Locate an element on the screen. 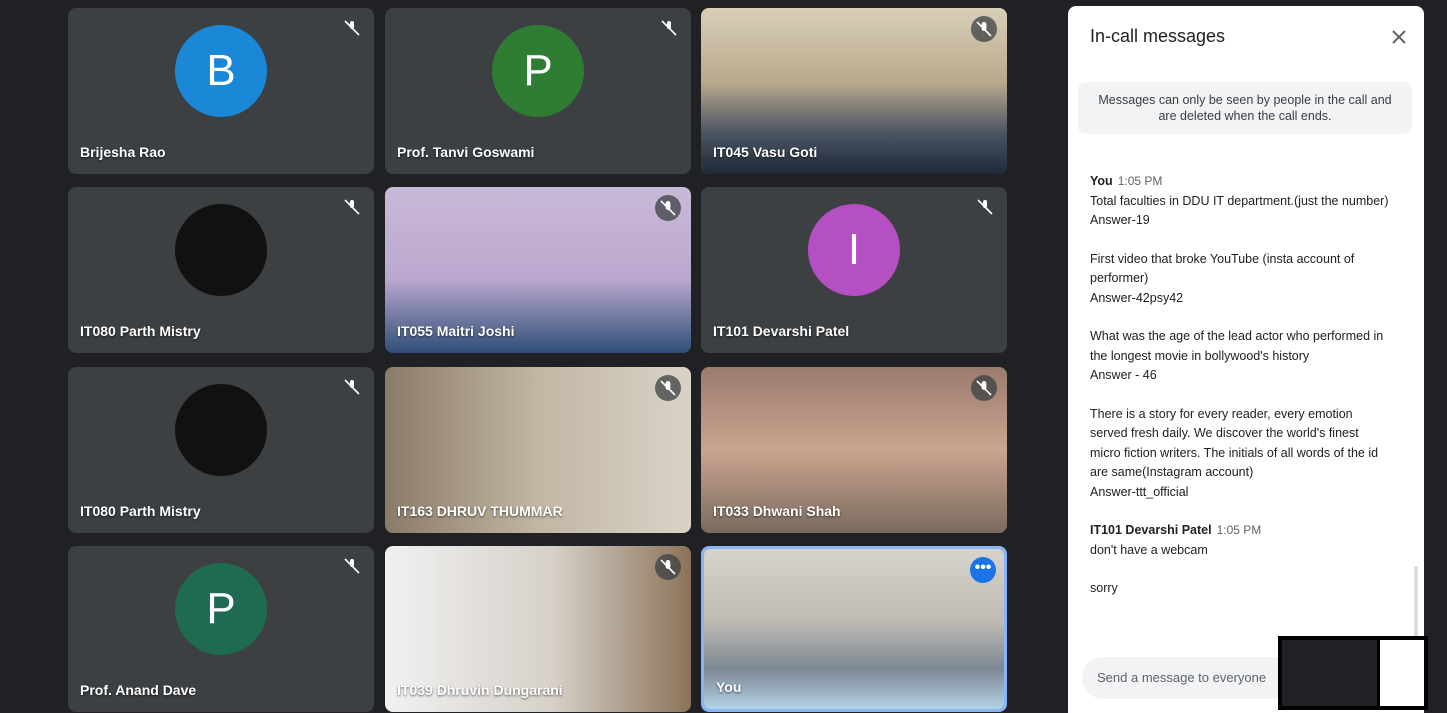 The height and width of the screenshot is (713, 1447). participant-name: IT163 DHRUV THUMMAR is located at coordinates (480, 511).